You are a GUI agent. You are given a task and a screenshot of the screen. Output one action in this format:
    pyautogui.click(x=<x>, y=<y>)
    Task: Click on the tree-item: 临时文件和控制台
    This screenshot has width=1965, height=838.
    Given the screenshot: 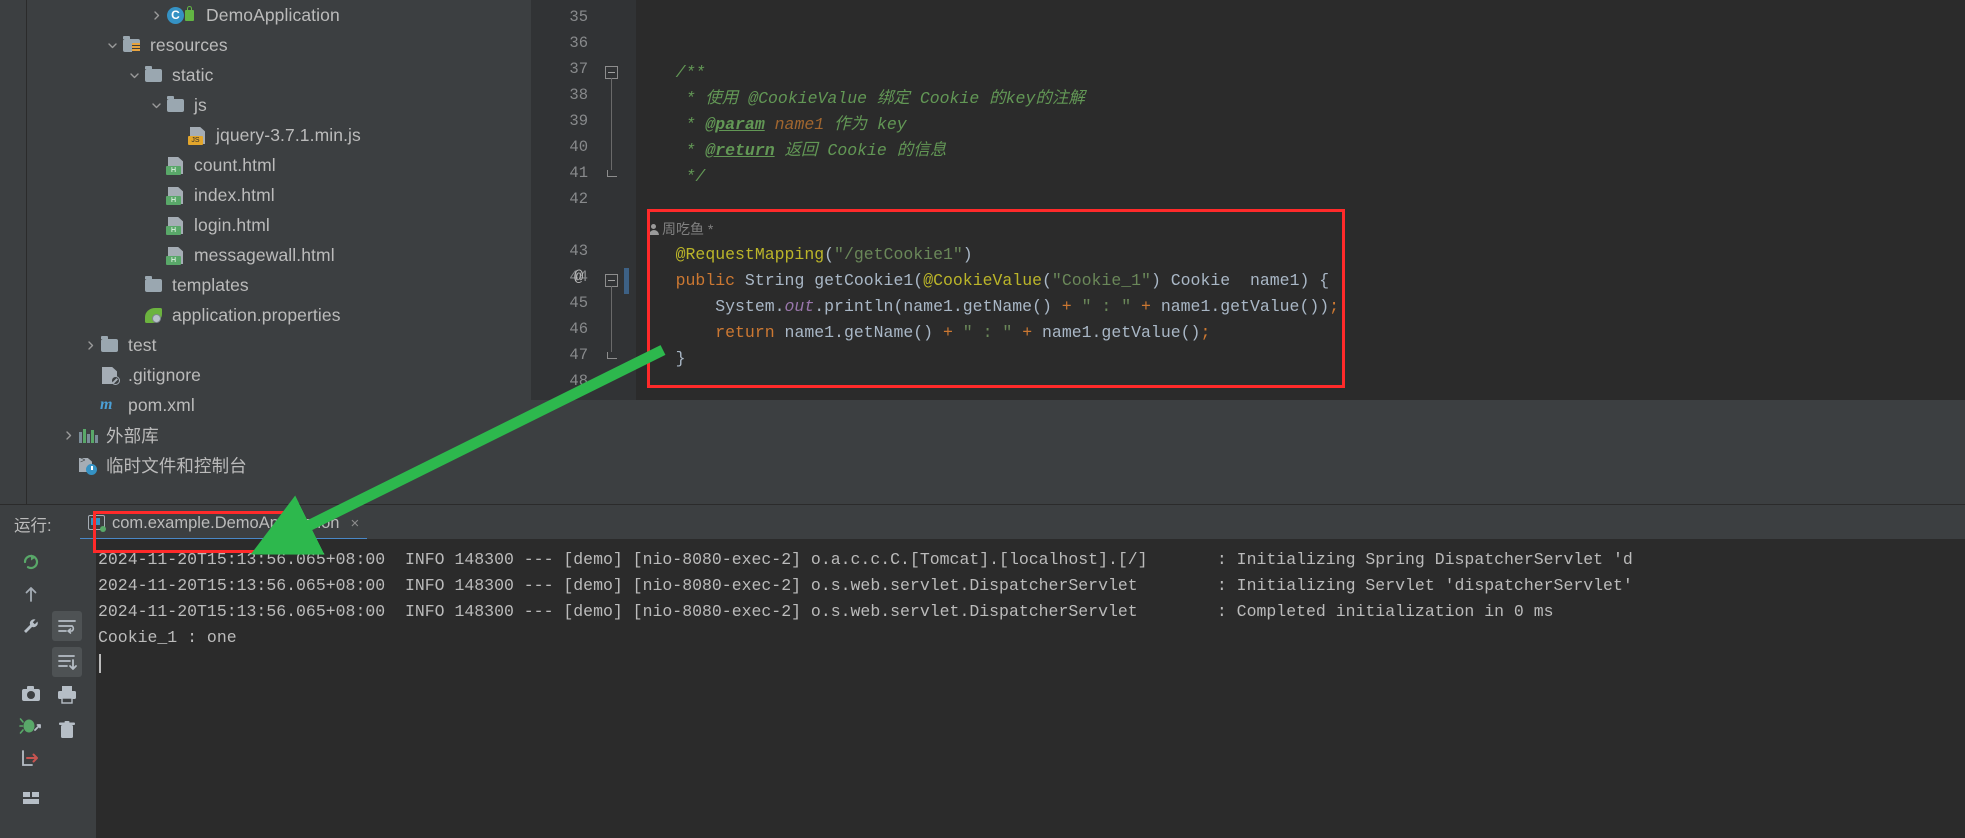 What is the action you would take?
    pyautogui.click(x=342, y=465)
    